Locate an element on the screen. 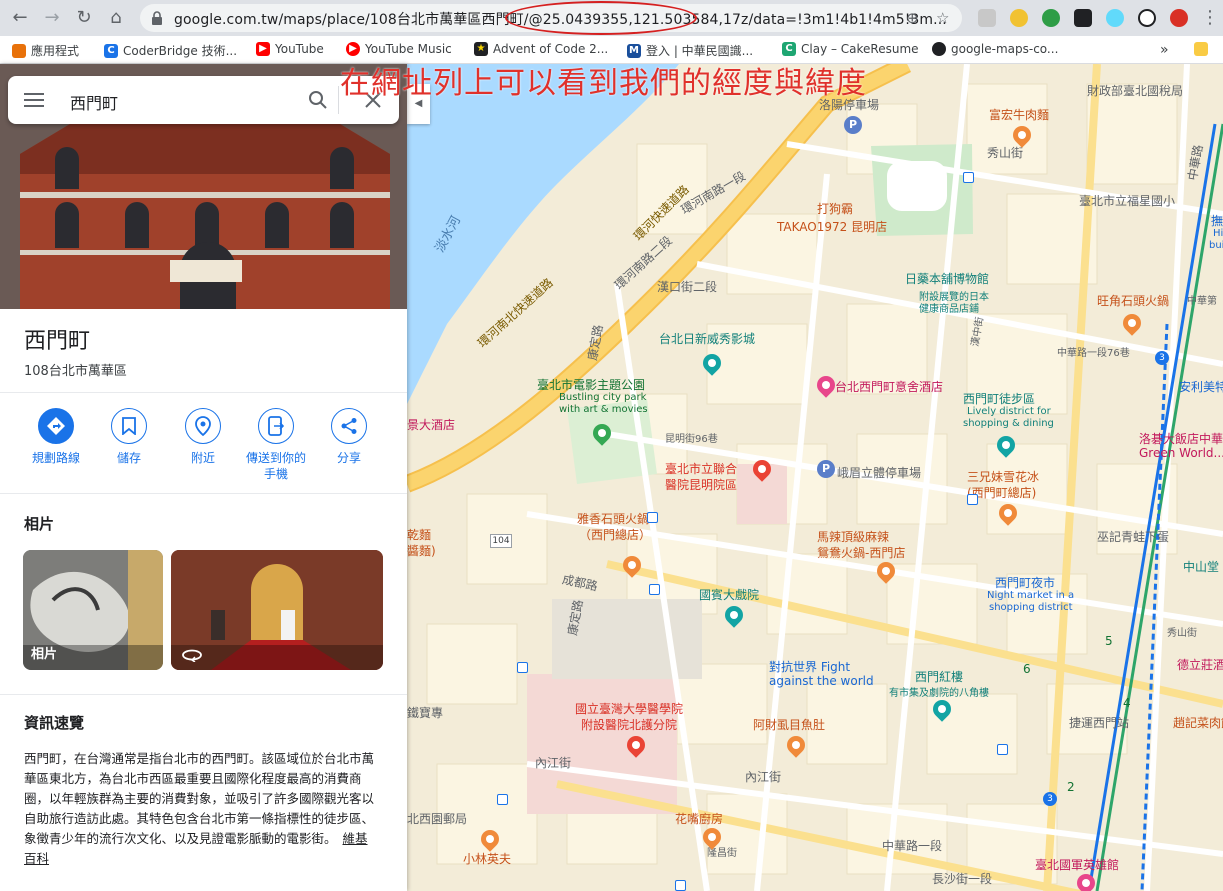 Image resolution: width=1223 pixels, height=891 pixels. back-icon: ← is located at coordinates (20, 18).